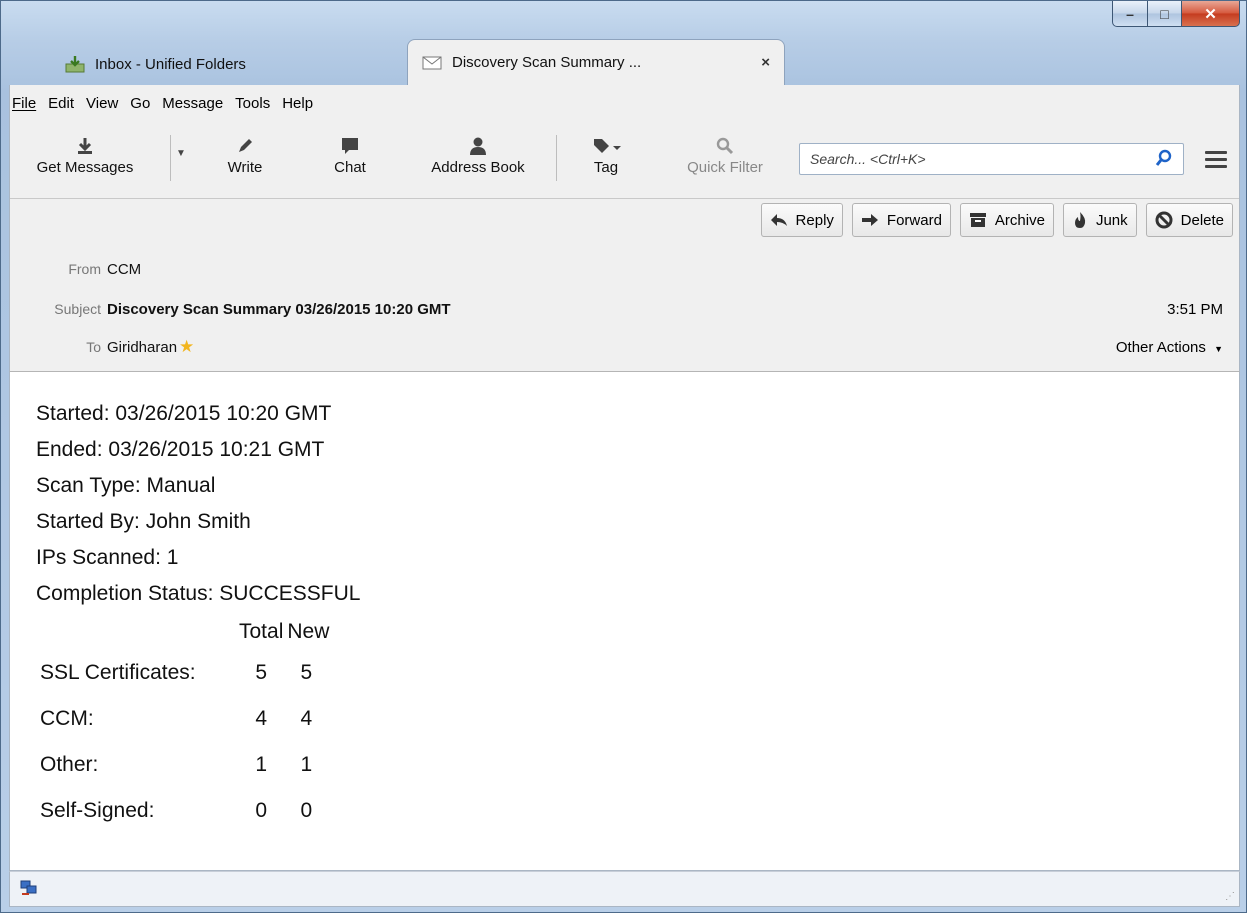  Describe the element at coordinates (261, 718) in the screenshot. I see `row-total: 4` at that location.